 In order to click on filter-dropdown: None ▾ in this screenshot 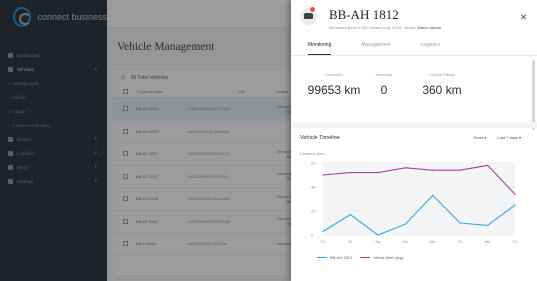, I will do `click(480, 137)`.